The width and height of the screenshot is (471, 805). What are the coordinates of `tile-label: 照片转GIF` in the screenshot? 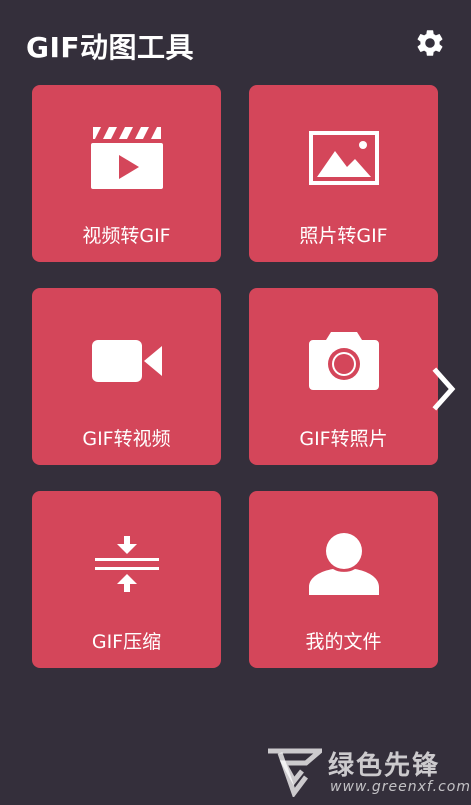 It's located at (343, 236).